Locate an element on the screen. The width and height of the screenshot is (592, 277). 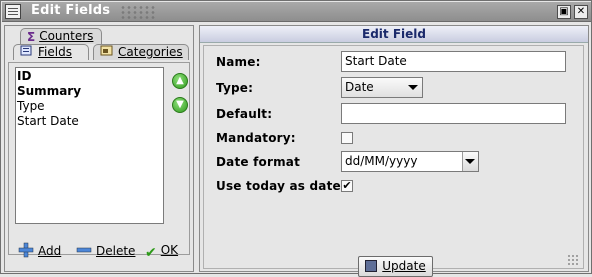
date-format-value: dd/MM/yyyy is located at coordinates (381, 161).